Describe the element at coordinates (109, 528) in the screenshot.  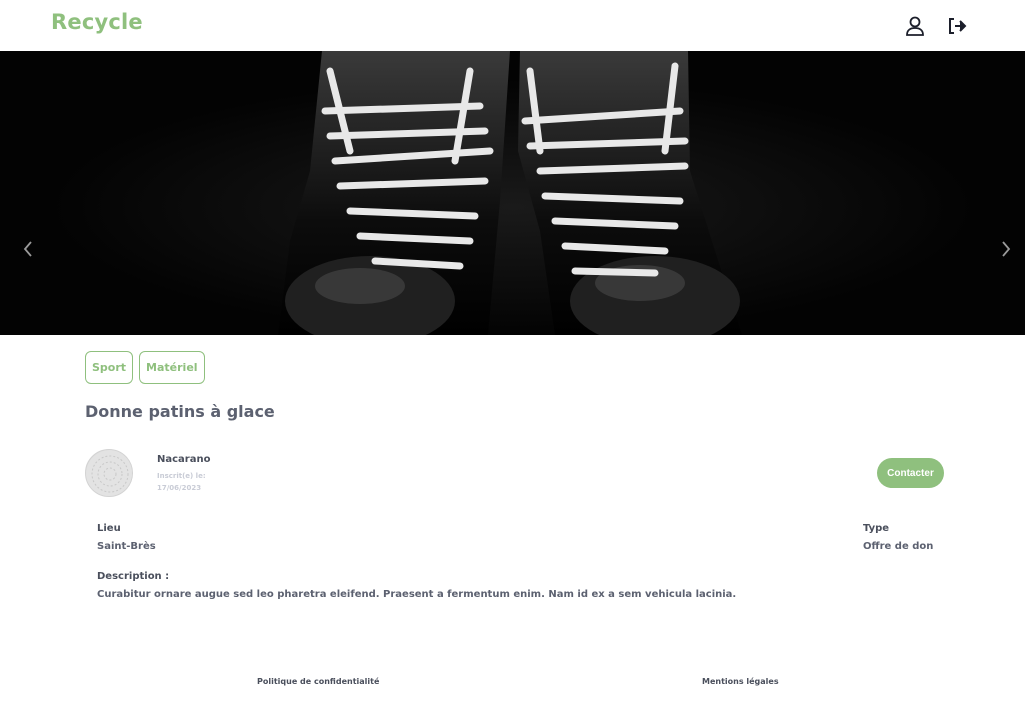
I see `location-label: Lieu` at that location.